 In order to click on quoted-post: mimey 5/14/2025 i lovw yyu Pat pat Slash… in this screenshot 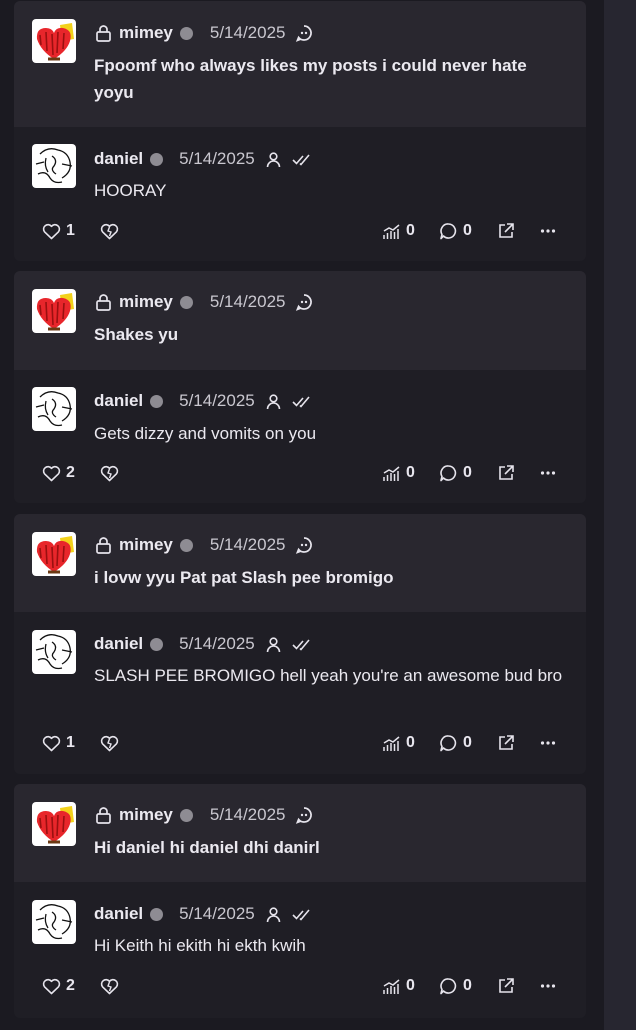, I will do `click(300, 563)`.